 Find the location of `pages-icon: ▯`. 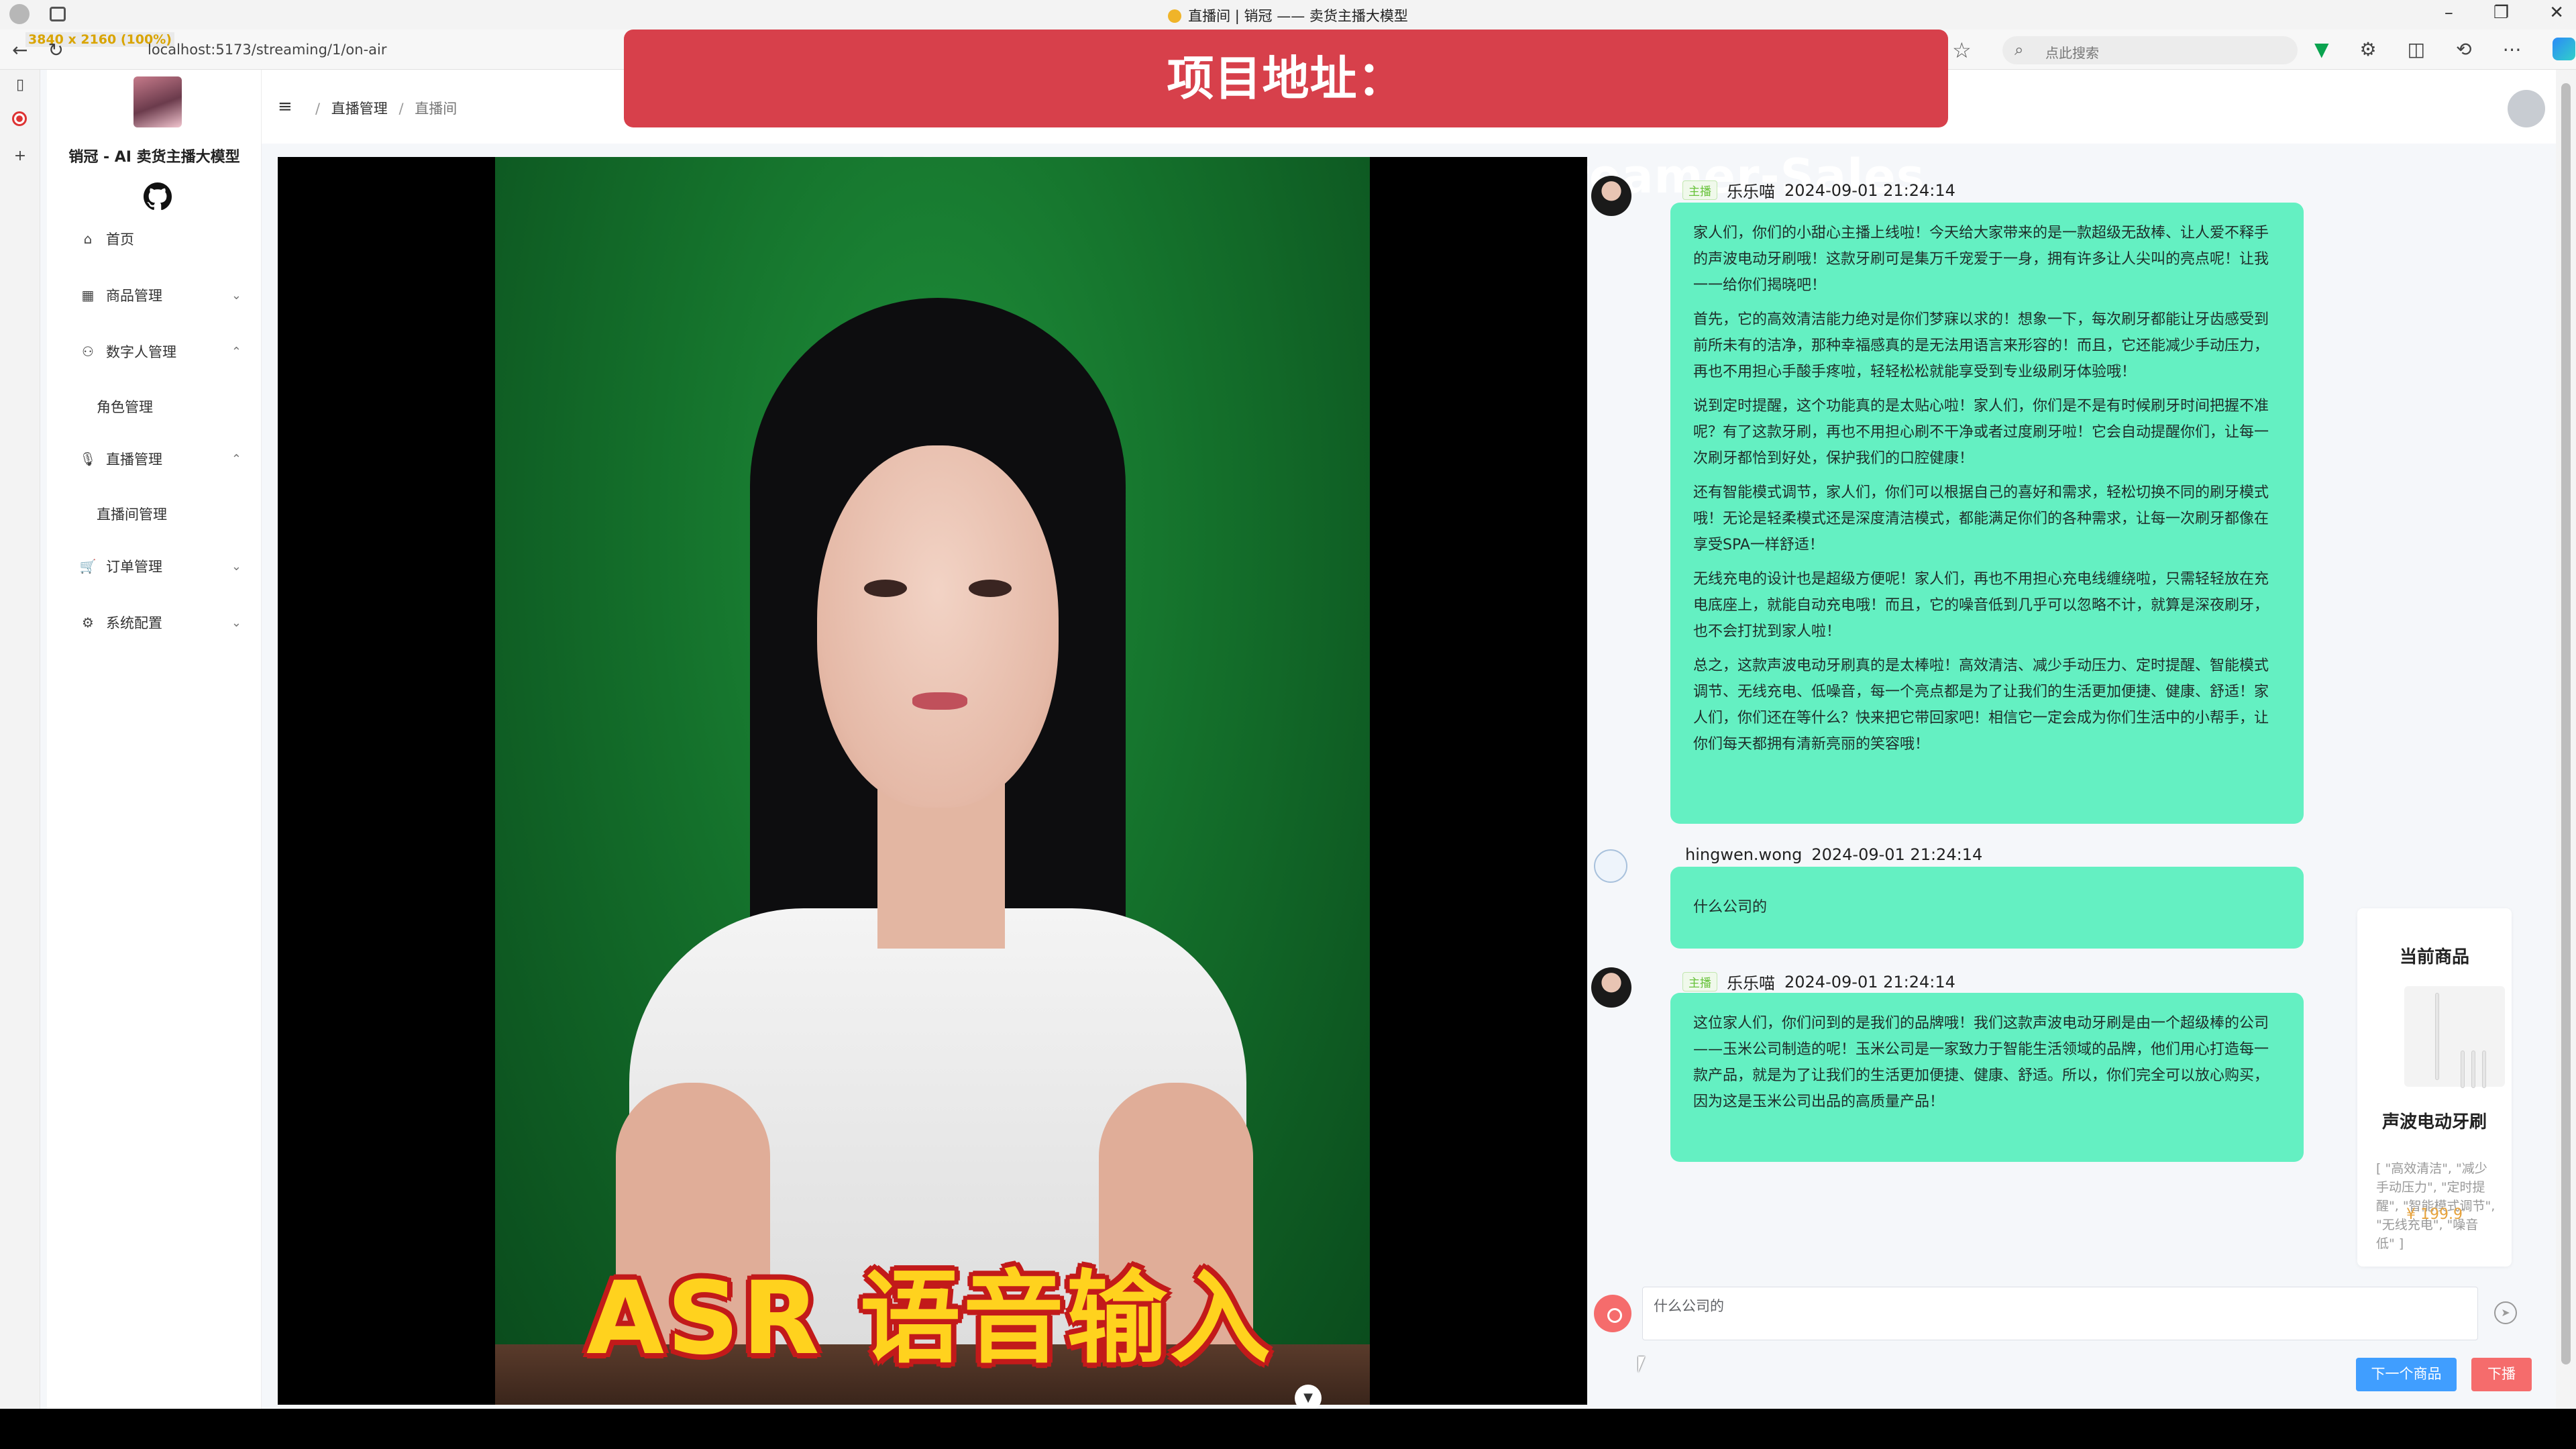

pages-icon: ▯ is located at coordinates (20, 84).